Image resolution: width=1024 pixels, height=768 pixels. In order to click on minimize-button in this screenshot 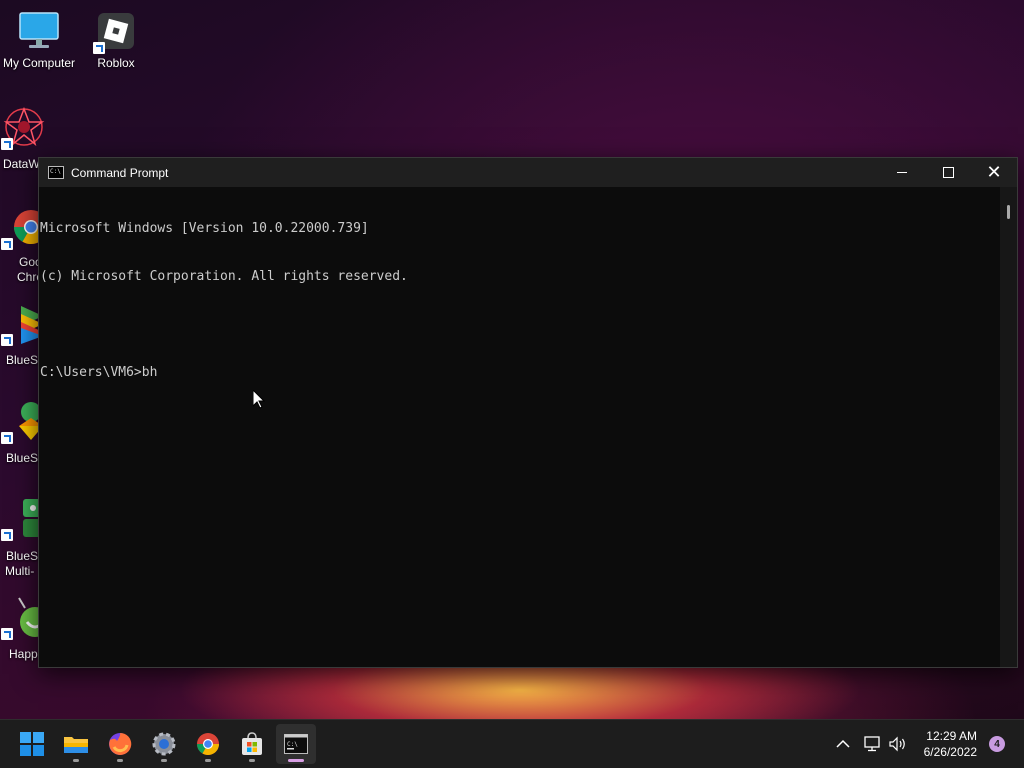, I will do `click(902, 172)`.